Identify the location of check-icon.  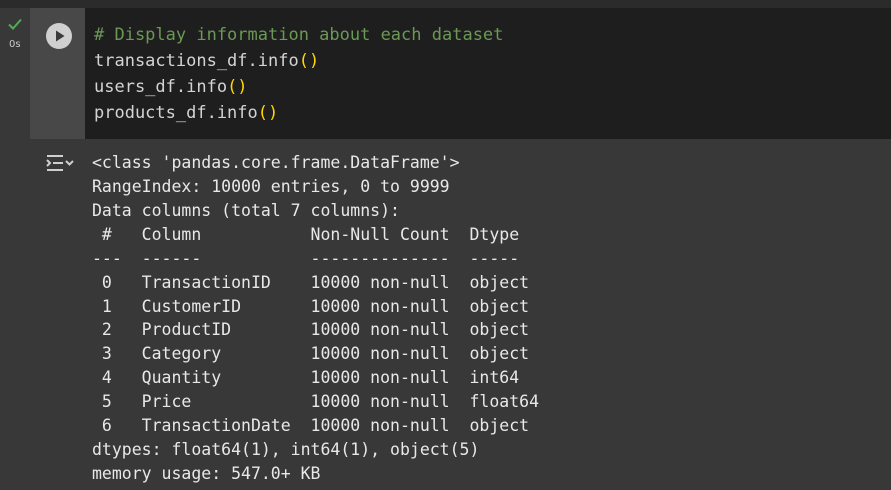
(15, 24).